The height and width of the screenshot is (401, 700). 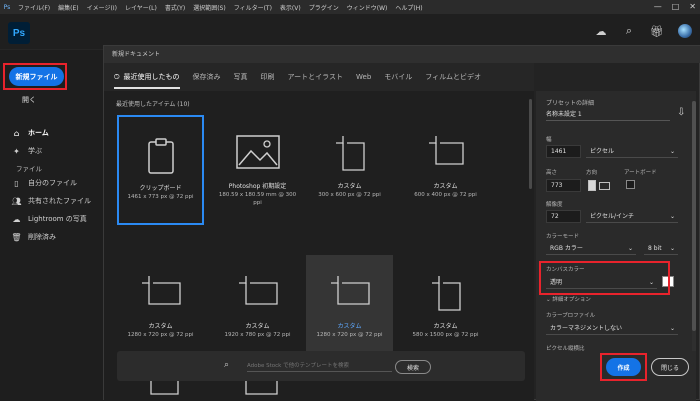 I want to click on presets-scrollbar, so click(x=530, y=225).